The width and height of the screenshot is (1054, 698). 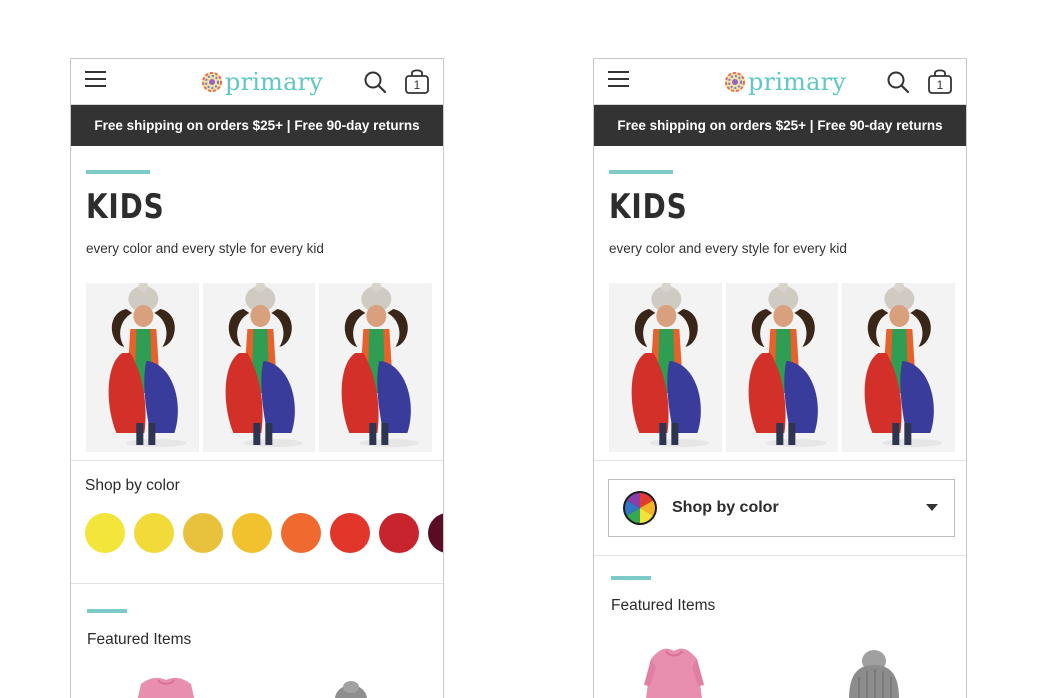 What do you see at coordinates (132, 485) in the screenshot?
I see `shop-by-color-heading: Shop by color` at bounding box center [132, 485].